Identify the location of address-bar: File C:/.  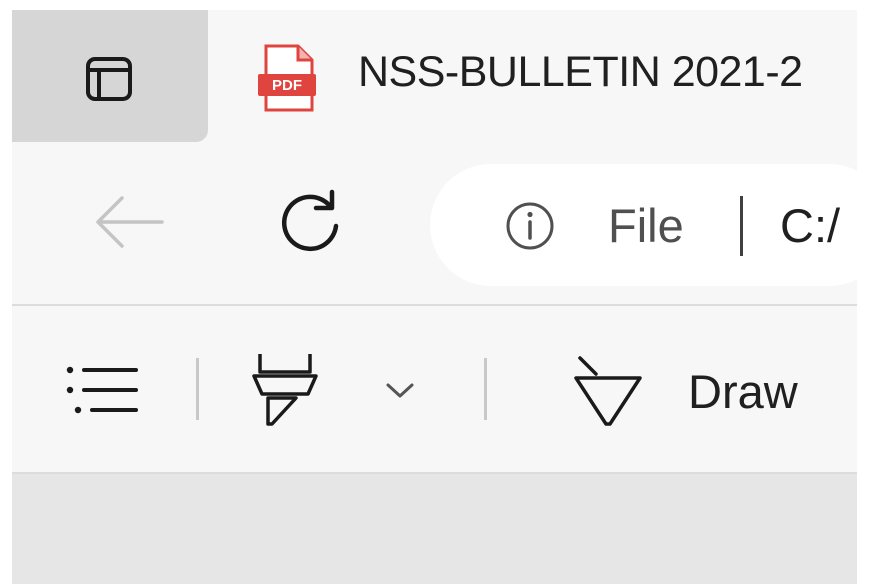
(643, 225).